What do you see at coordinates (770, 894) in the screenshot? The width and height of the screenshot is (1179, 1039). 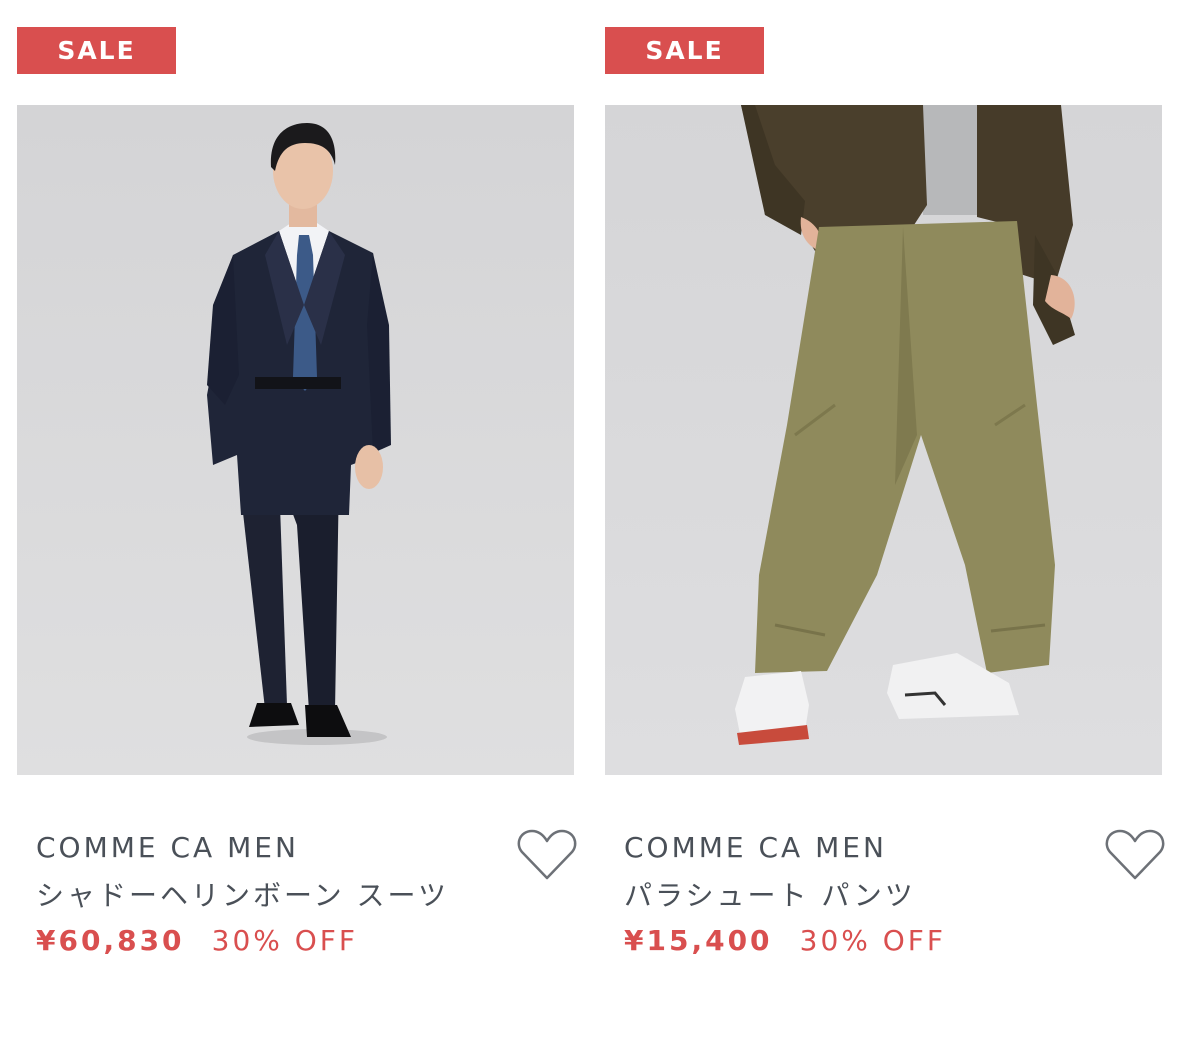 I see `product-name: パラシュート パンツ` at bounding box center [770, 894].